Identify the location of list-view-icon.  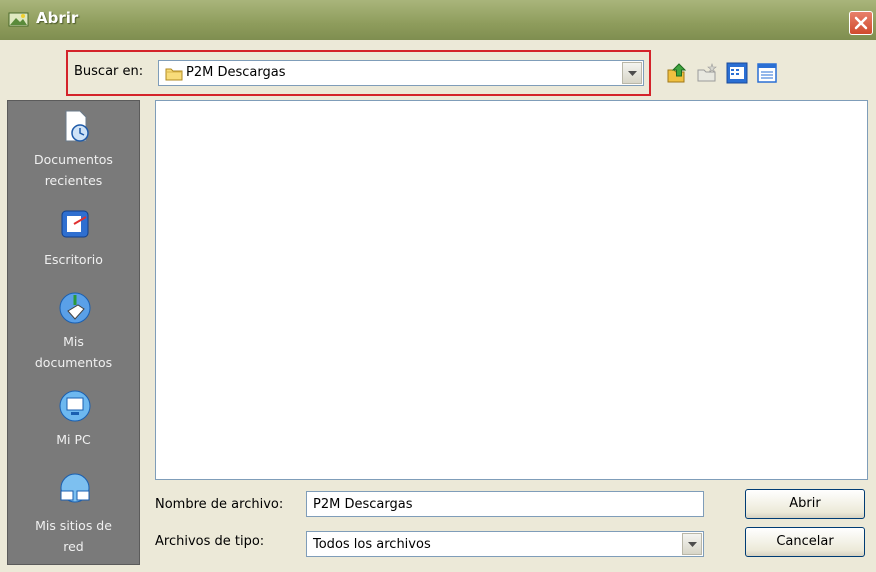
(737, 73).